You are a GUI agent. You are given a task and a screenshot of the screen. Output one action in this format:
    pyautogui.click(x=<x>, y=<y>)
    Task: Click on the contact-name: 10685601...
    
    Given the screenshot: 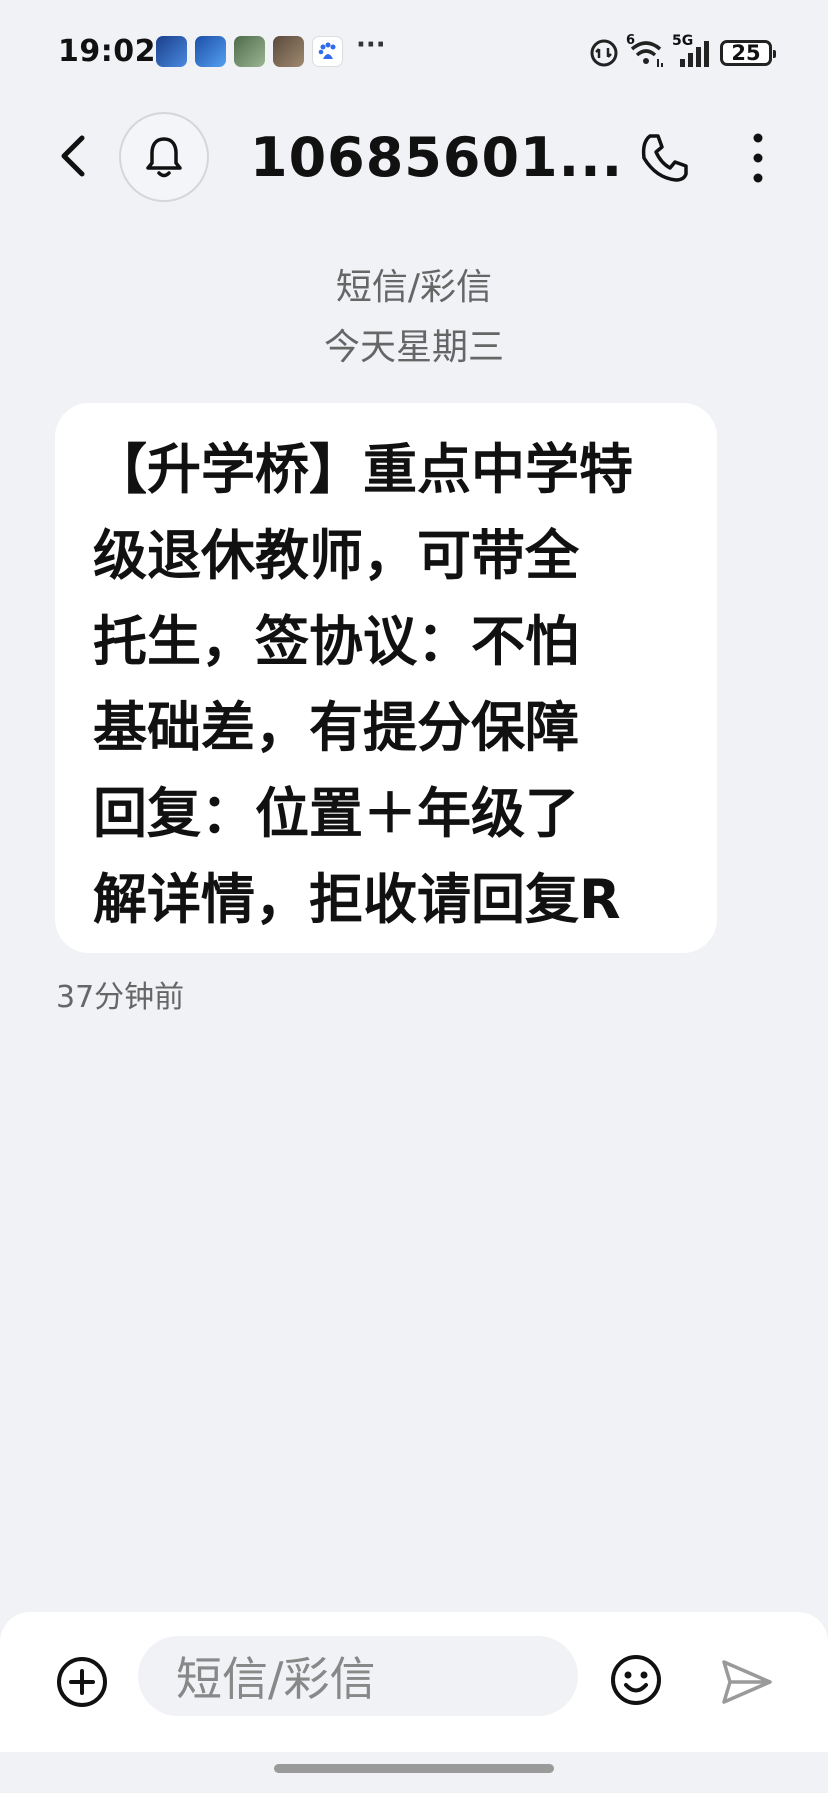 What is the action you would take?
    pyautogui.click(x=437, y=157)
    